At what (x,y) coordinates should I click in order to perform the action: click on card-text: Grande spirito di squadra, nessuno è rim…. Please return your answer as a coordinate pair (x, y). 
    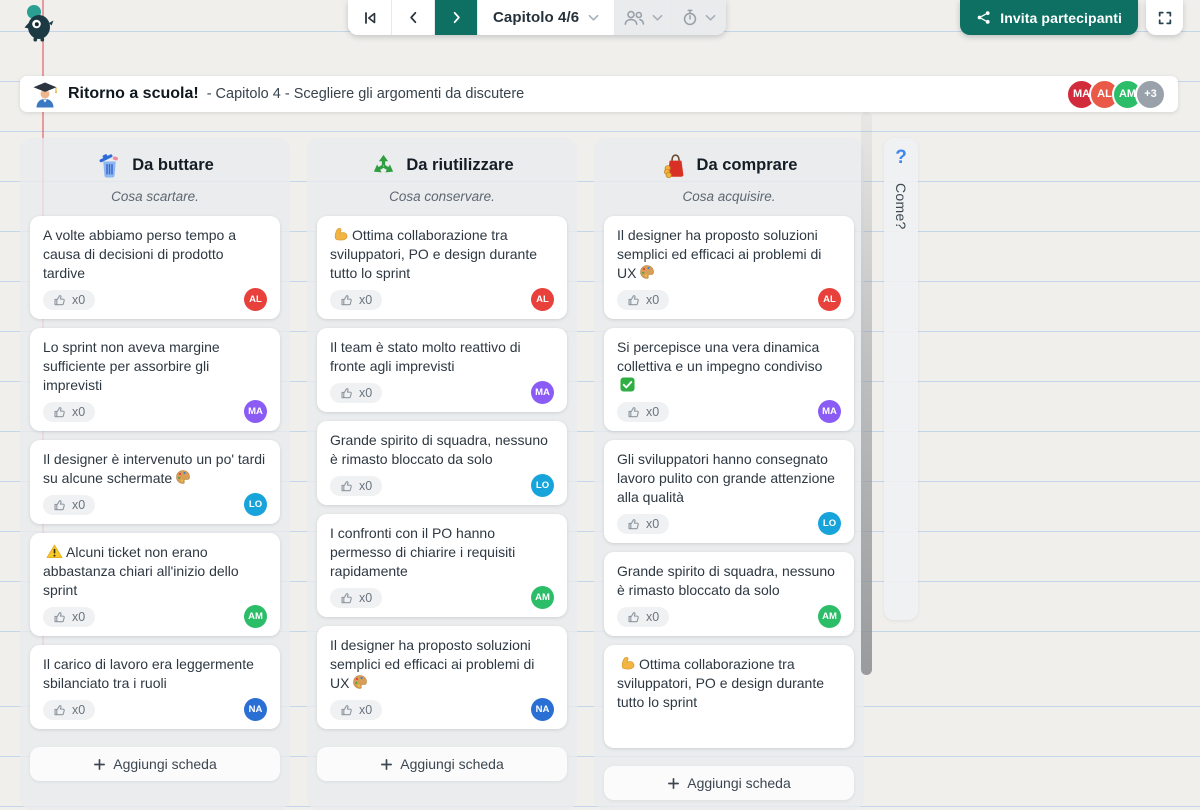
    Looking at the image, I should click on (439, 449).